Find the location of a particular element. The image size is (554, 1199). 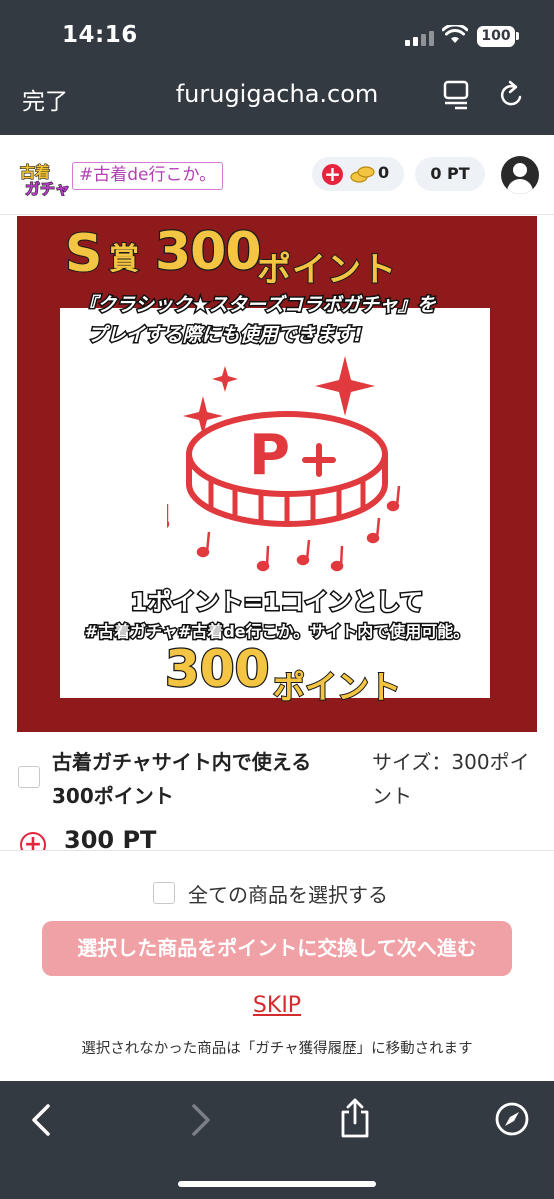

reader-menu-icon is located at coordinates (457, 95).